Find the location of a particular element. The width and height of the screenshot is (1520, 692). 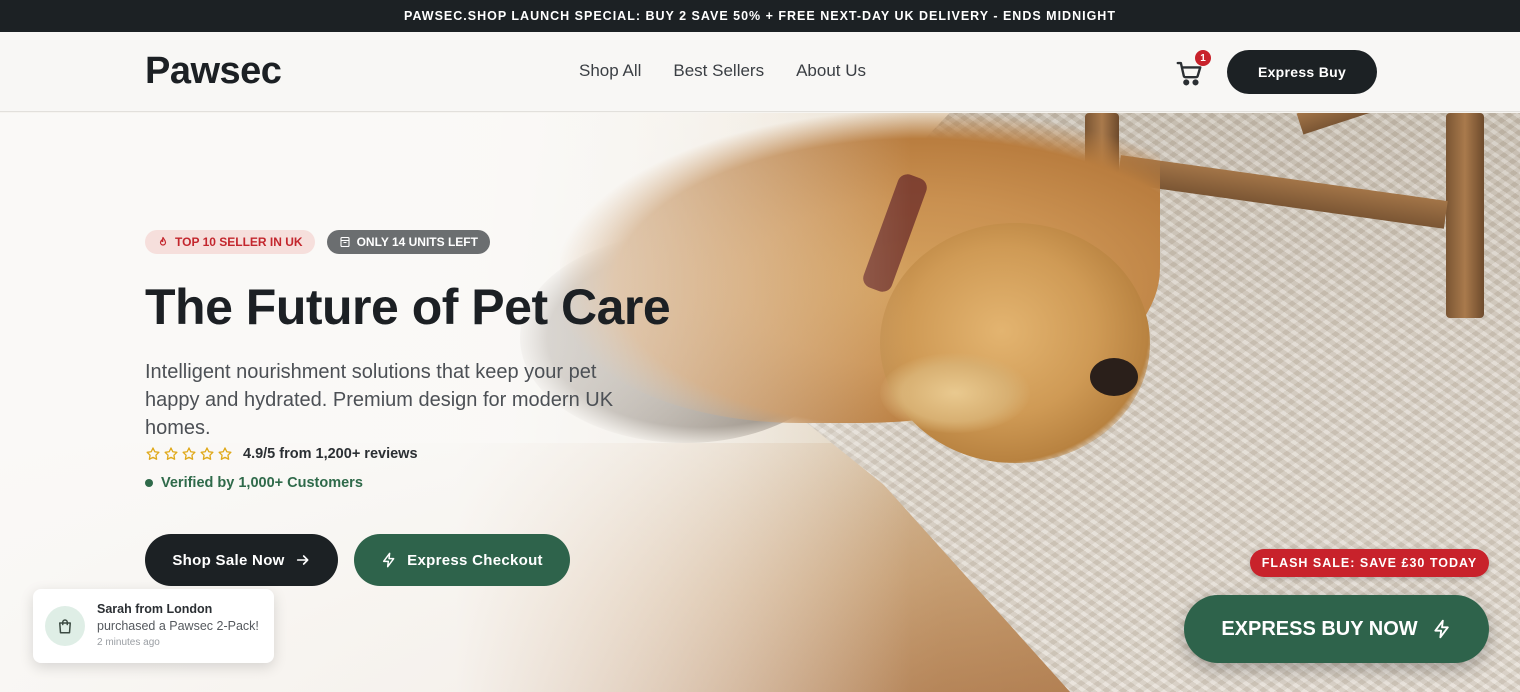

star-rating is located at coordinates (189, 454).